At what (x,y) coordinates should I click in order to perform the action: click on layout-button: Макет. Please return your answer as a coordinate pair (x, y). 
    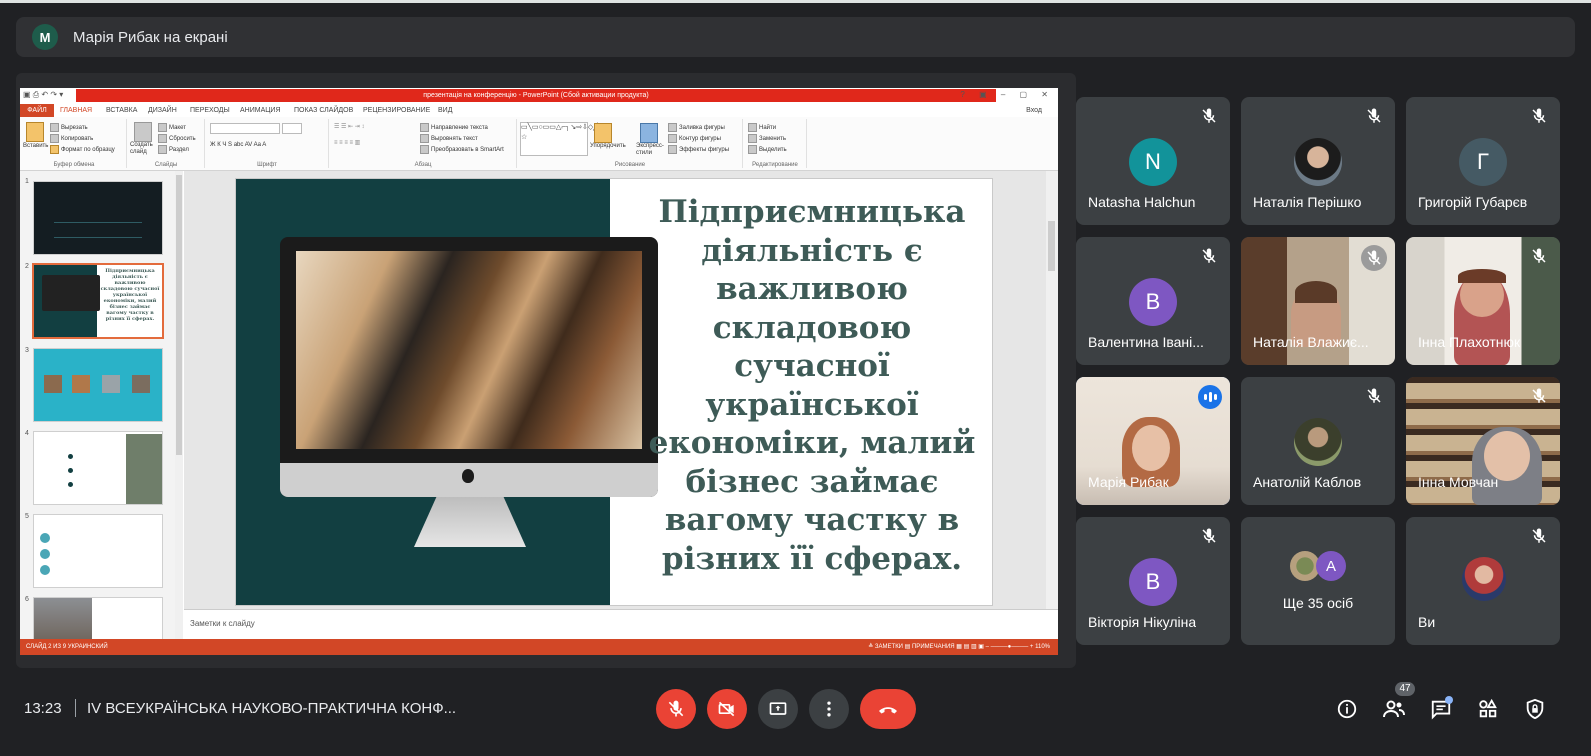
    Looking at the image, I should click on (172, 127).